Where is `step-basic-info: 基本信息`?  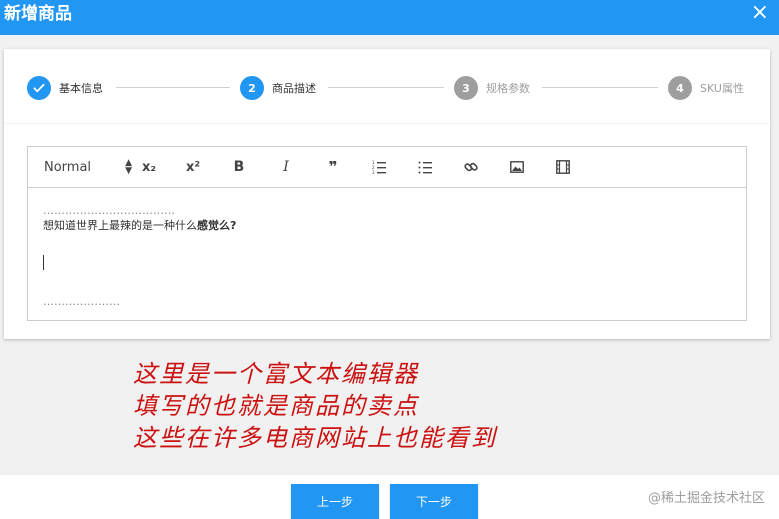
step-basic-info: 基本信息 is located at coordinates (65, 88).